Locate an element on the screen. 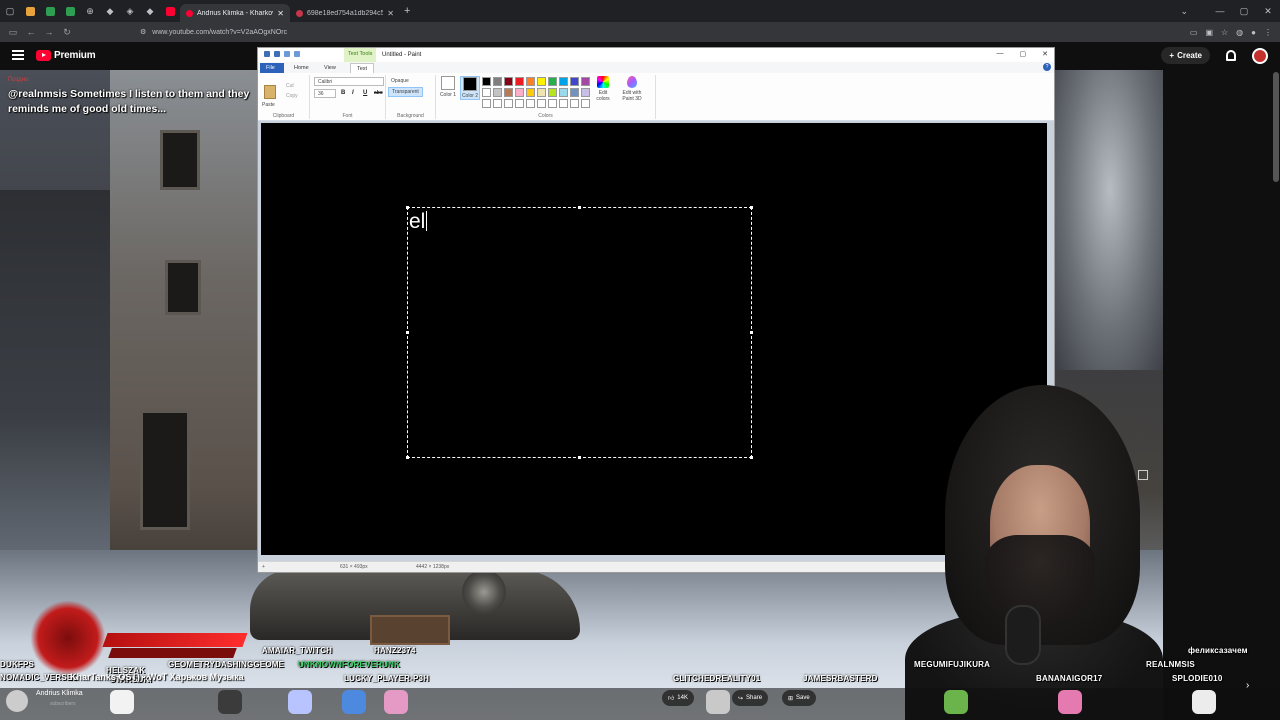 This screenshot has width=1280, height=720. font-size-select: 36 is located at coordinates (325, 93).